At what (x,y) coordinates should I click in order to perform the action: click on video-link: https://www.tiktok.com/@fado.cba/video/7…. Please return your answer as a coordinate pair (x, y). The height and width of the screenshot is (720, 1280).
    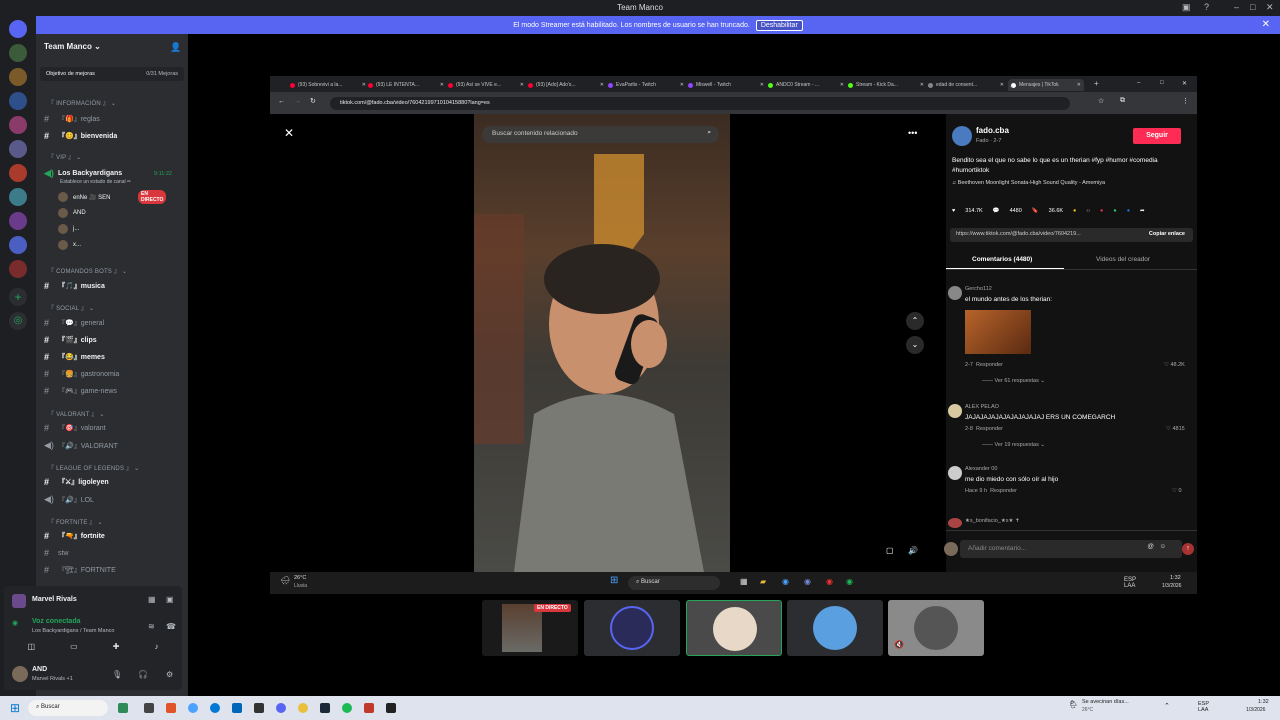
    Looking at the image, I should click on (1071, 235).